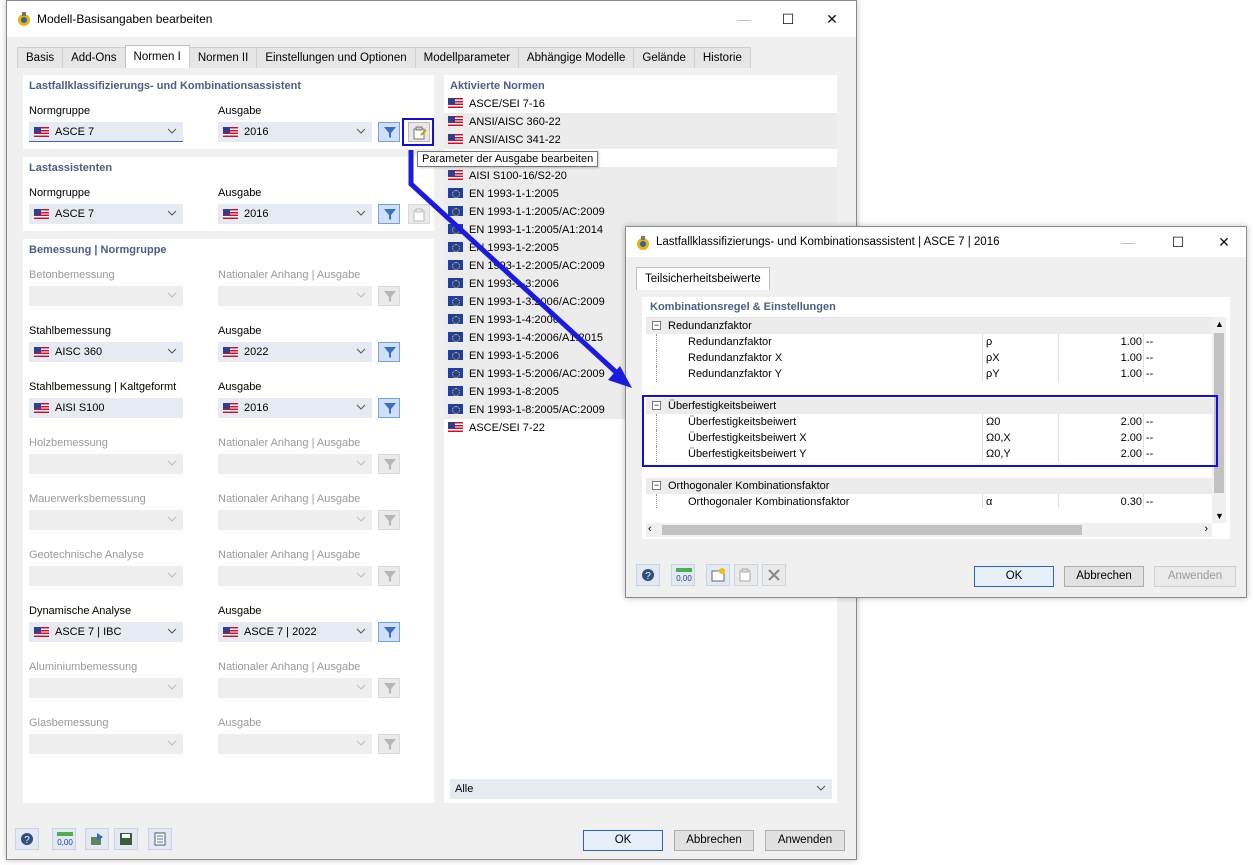 The height and width of the screenshot is (865, 1253). What do you see at coordinates (640, 212) in the screenshot?
I see `norm-list-item: EN 1993-1-1:2005/AC:2009` at bounding box center [640, 212].